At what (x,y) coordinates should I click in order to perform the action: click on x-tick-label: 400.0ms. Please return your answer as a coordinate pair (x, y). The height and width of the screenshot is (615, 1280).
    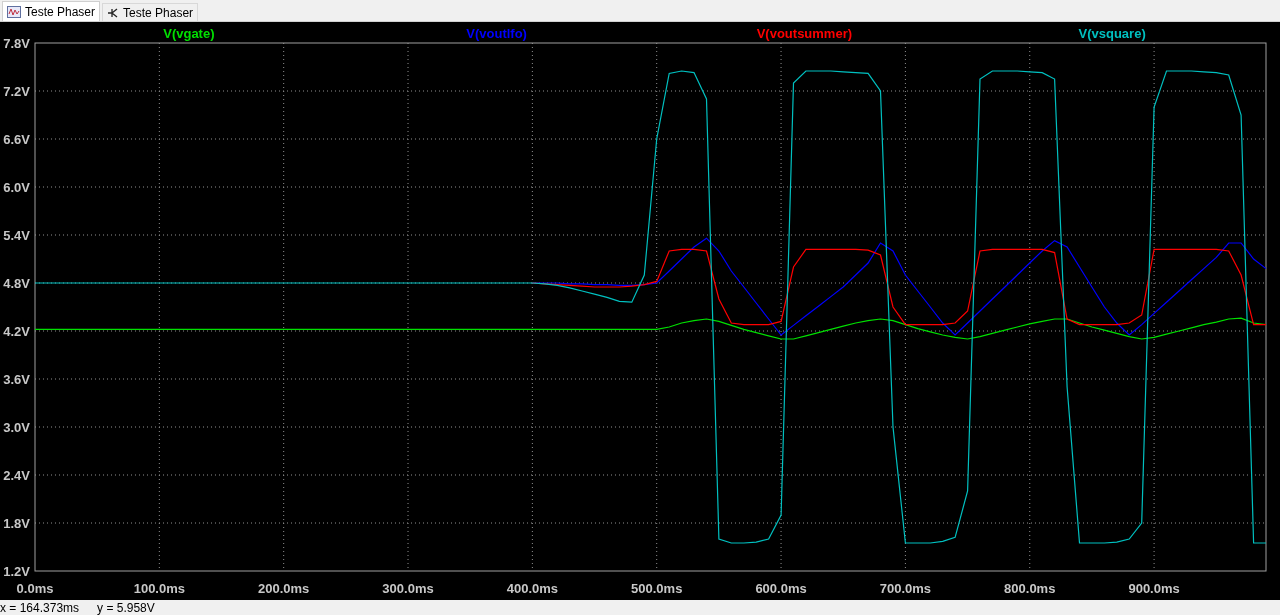
    Looking at the image, I should click on (532, 588).